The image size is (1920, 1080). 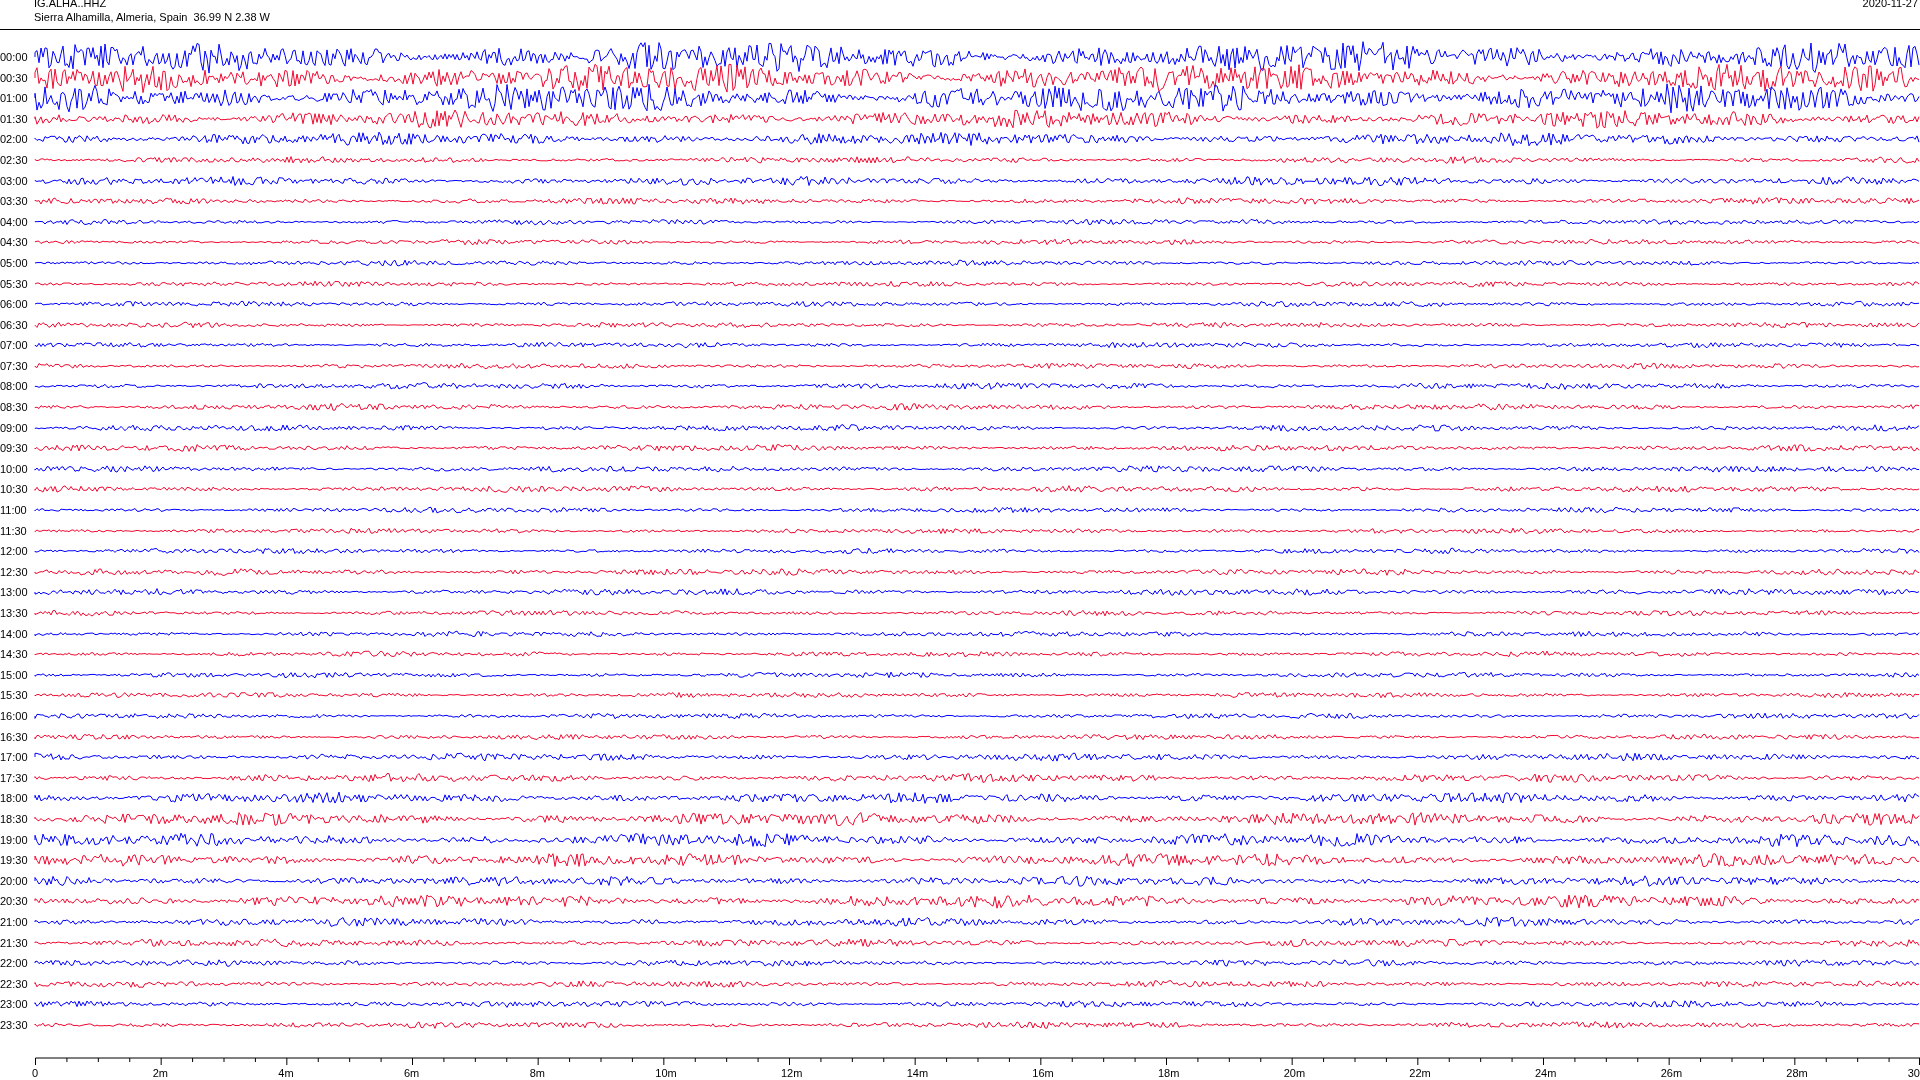 What do you see at coordinates (152, 17) in the screenshot?
I see `station-location: Sierra Alhamilla, Almeria, Spain 36.99 N 2.38 W` at bounding box center [152, 17].